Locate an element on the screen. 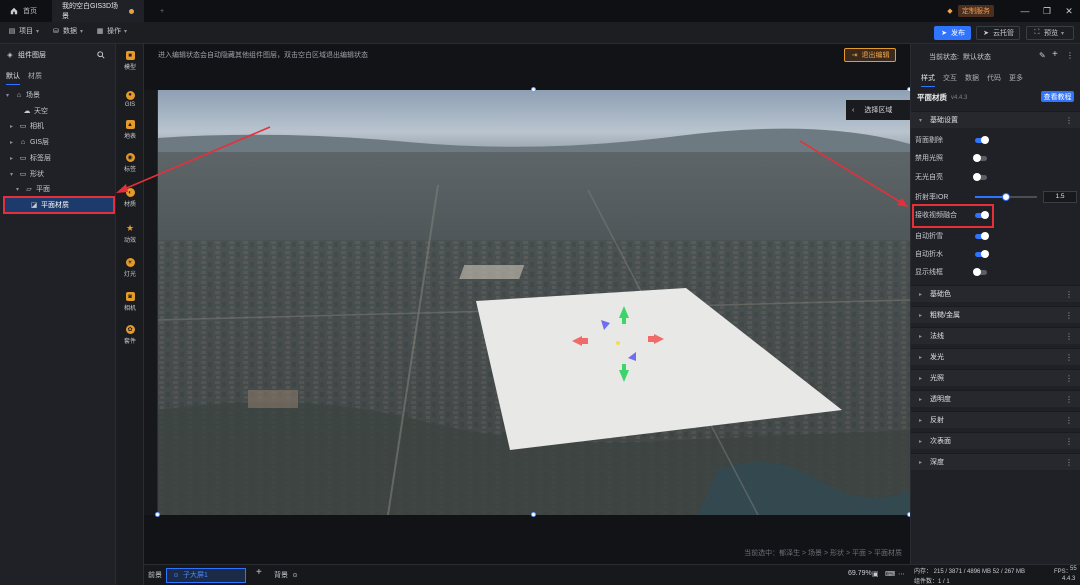 The width and height of the screenshot is (1080, 585). section-reflection: ▸ 反射 ⋮ is located at coordinates (995, 419).